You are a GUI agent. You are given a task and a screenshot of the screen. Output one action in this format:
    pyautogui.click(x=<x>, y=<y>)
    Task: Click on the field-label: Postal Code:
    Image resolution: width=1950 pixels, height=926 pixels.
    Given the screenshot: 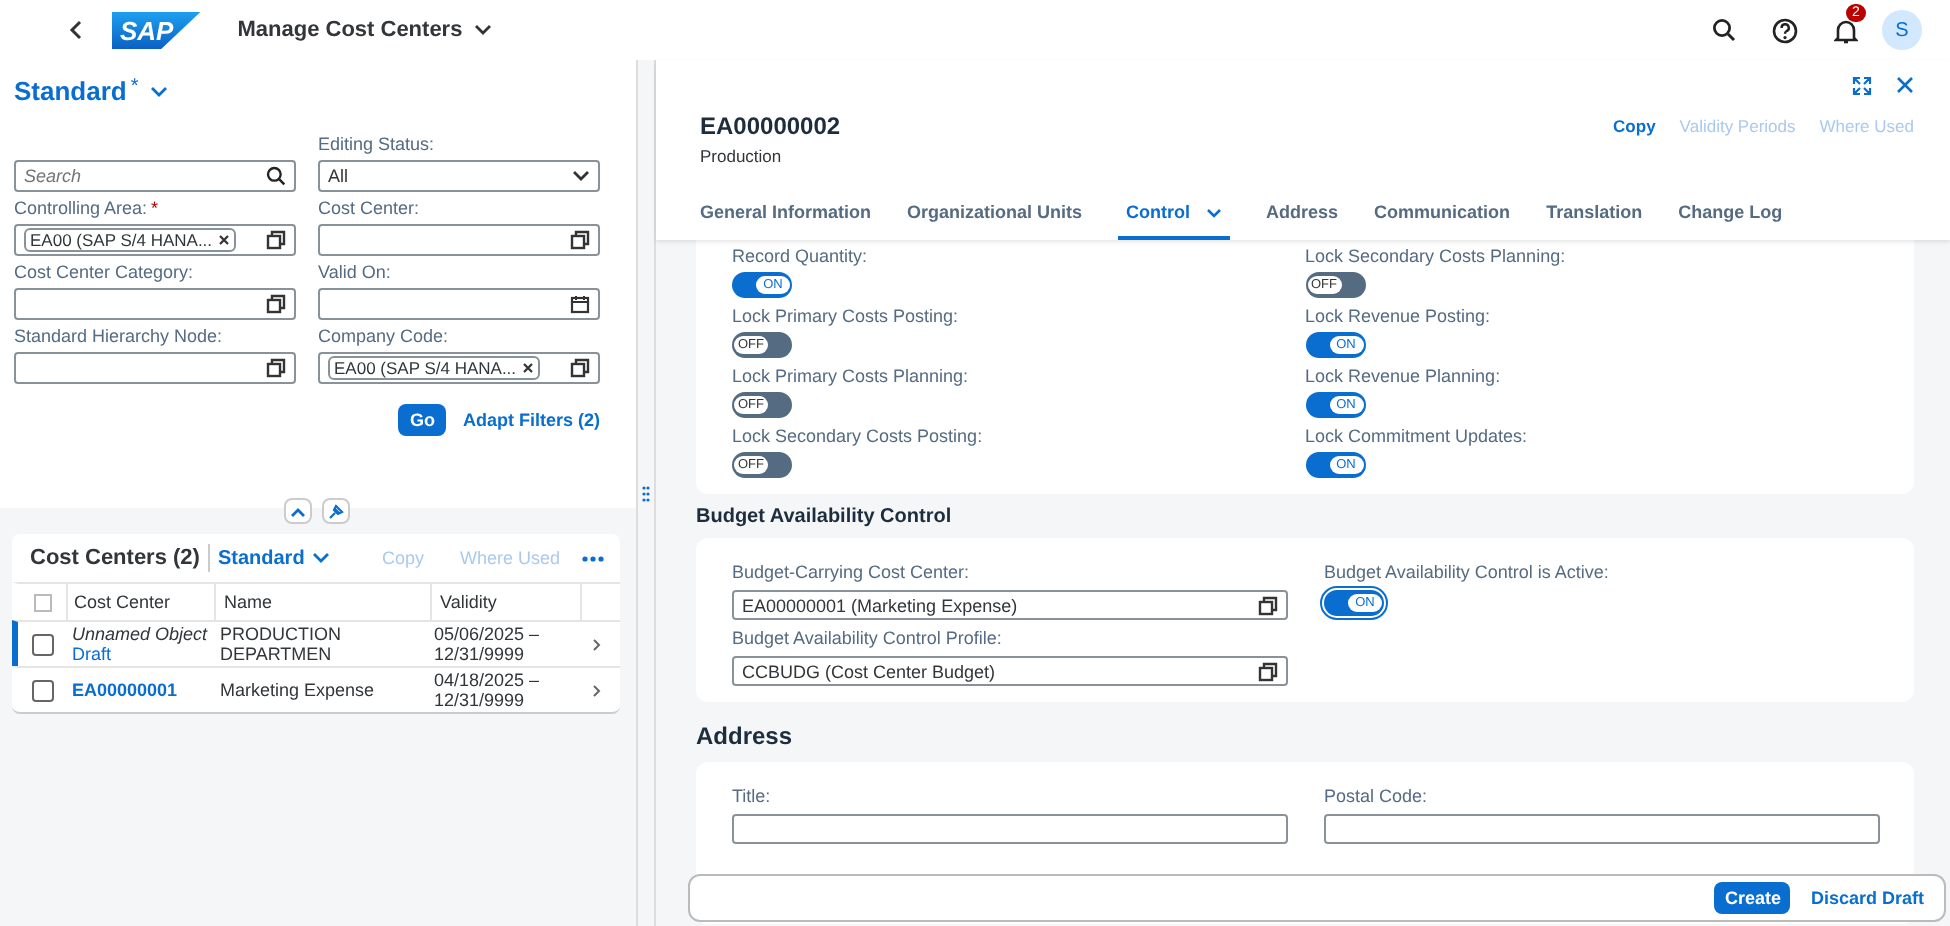 What is the action you would take?
    pyautogui.click(x=1377, y=796)
    